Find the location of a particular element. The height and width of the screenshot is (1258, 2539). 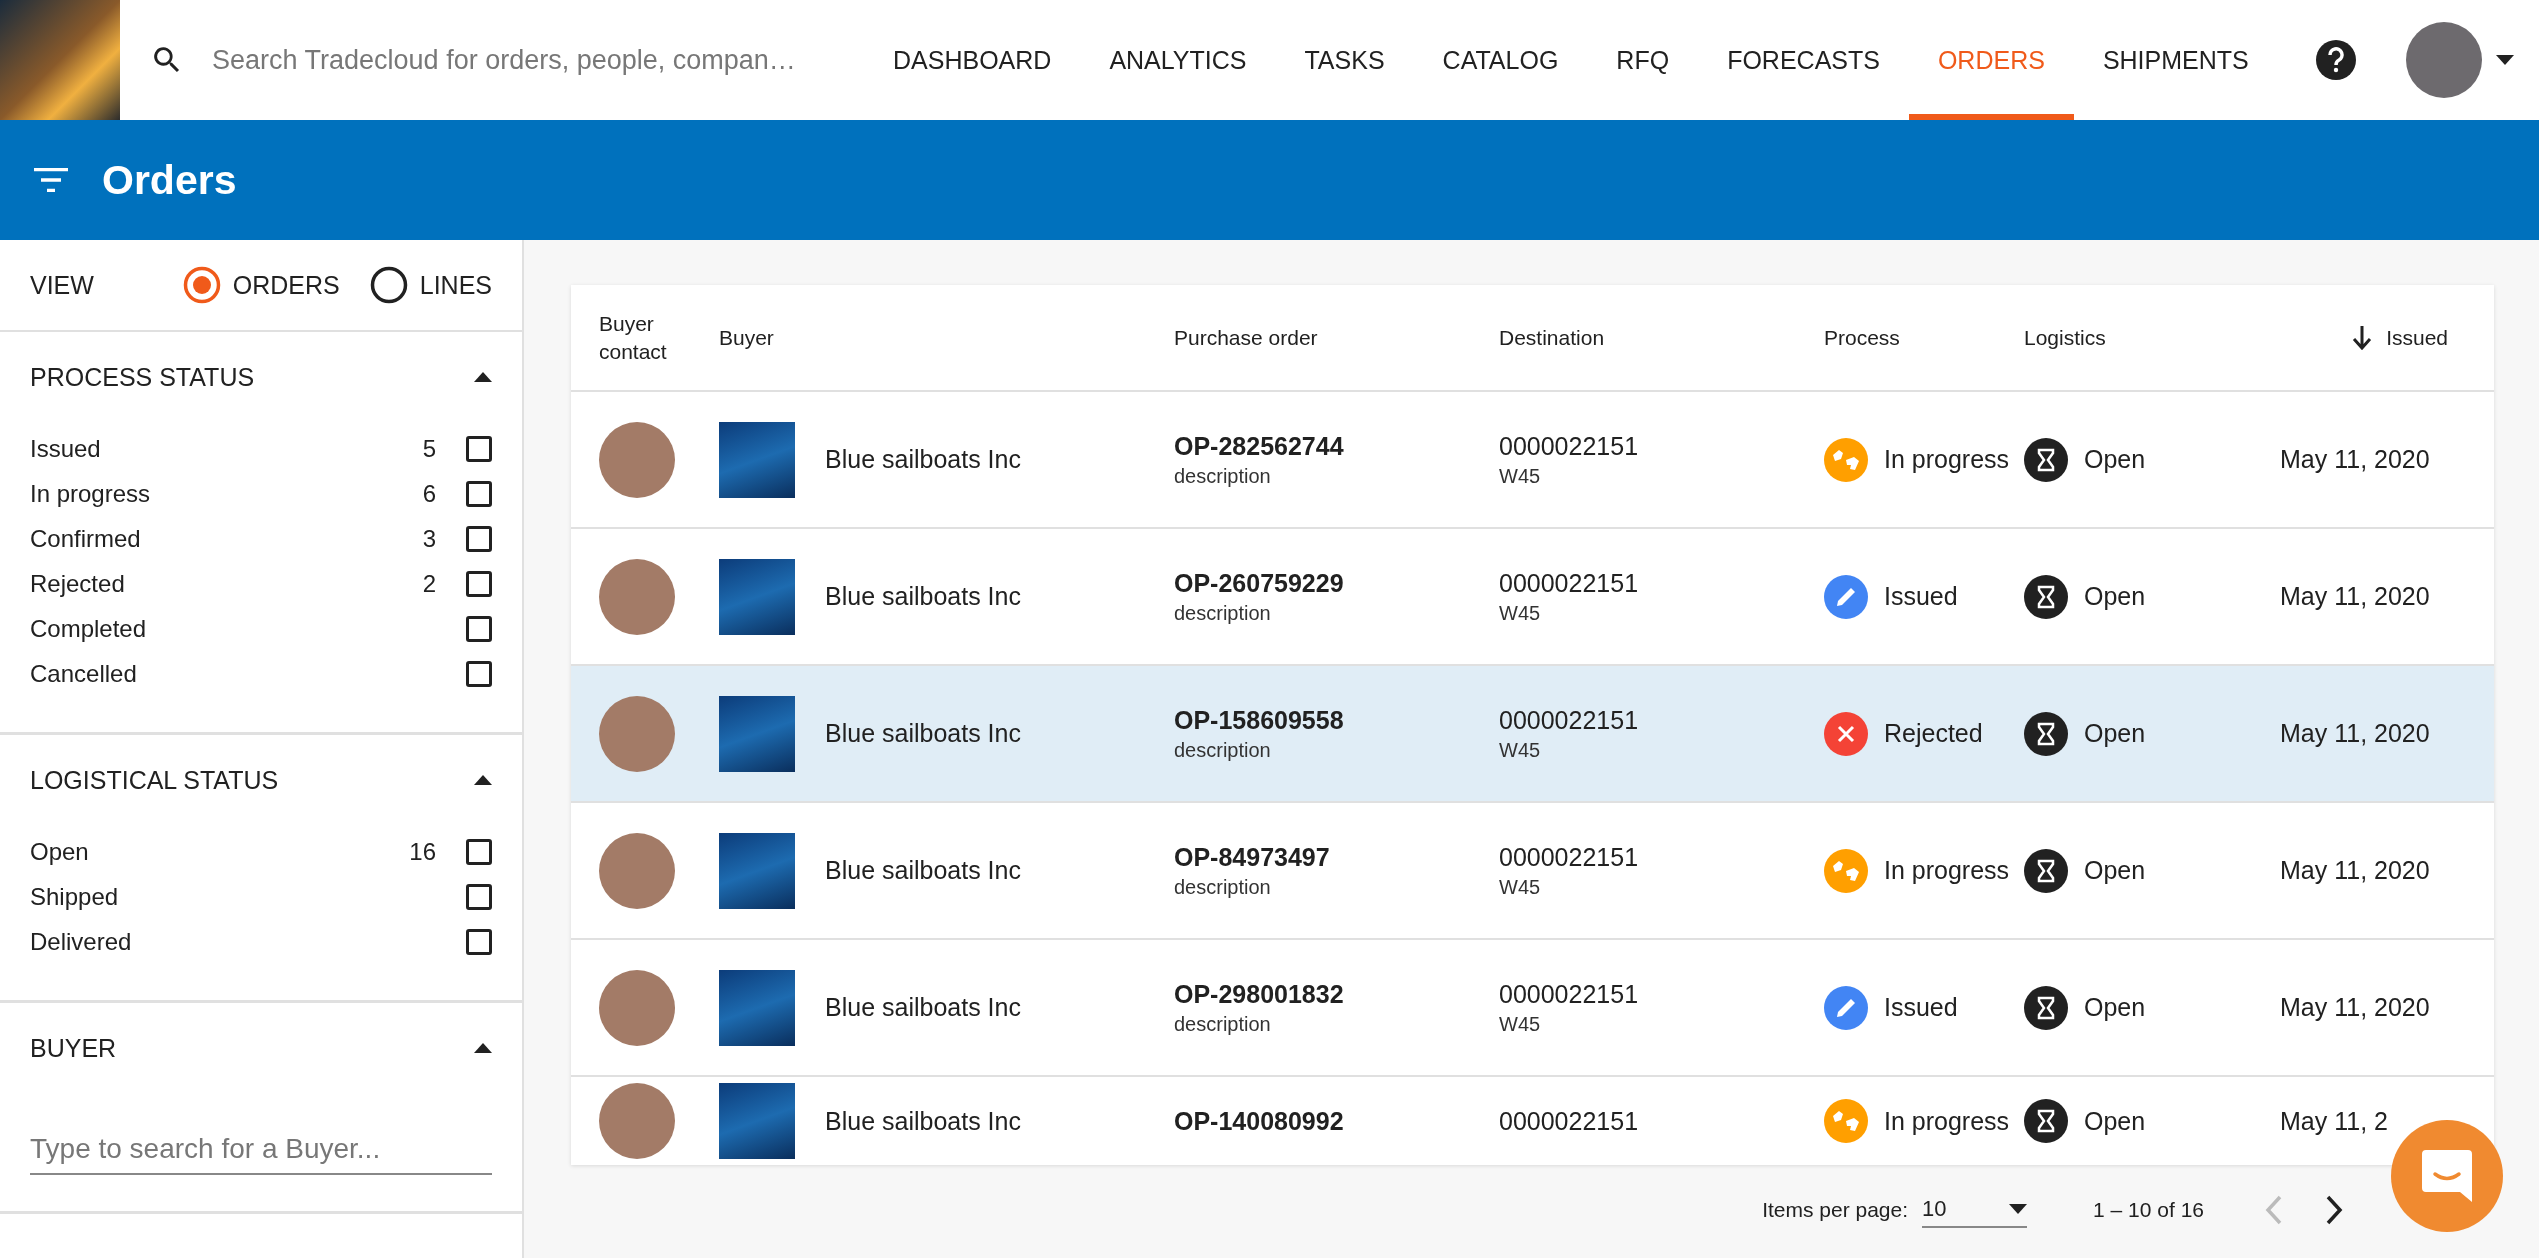

filter-label: Cancelled is located at coordinates (84, 673).